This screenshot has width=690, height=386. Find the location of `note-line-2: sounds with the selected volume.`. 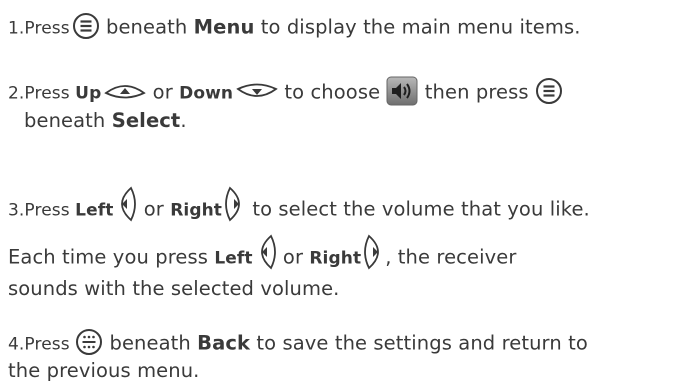

note-line-2: sounds with the selected volume. is located at coordinates (174, 288).